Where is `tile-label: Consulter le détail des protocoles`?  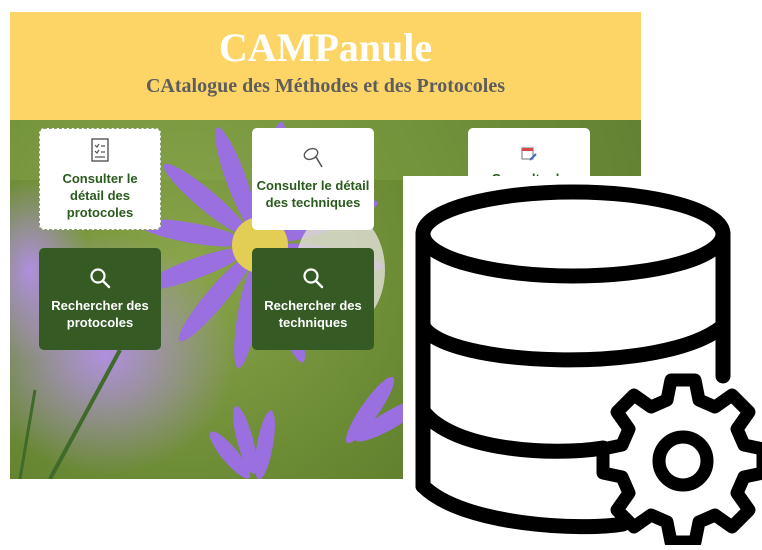 tile-label: Consulter le détail des protocoles is located at coordinates (100, 195).